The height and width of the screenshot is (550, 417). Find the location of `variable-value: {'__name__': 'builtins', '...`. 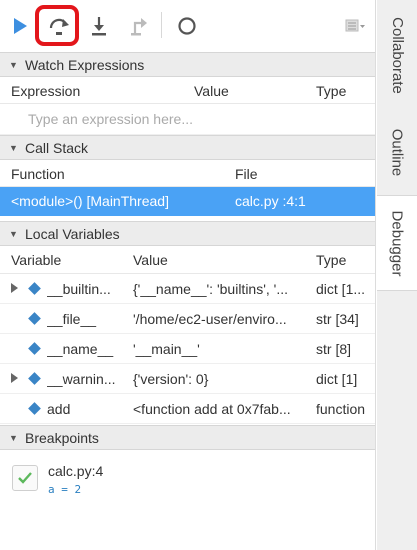

variable-value: {'__name__': 'builtins', '... is located at coordinates (211, 289).